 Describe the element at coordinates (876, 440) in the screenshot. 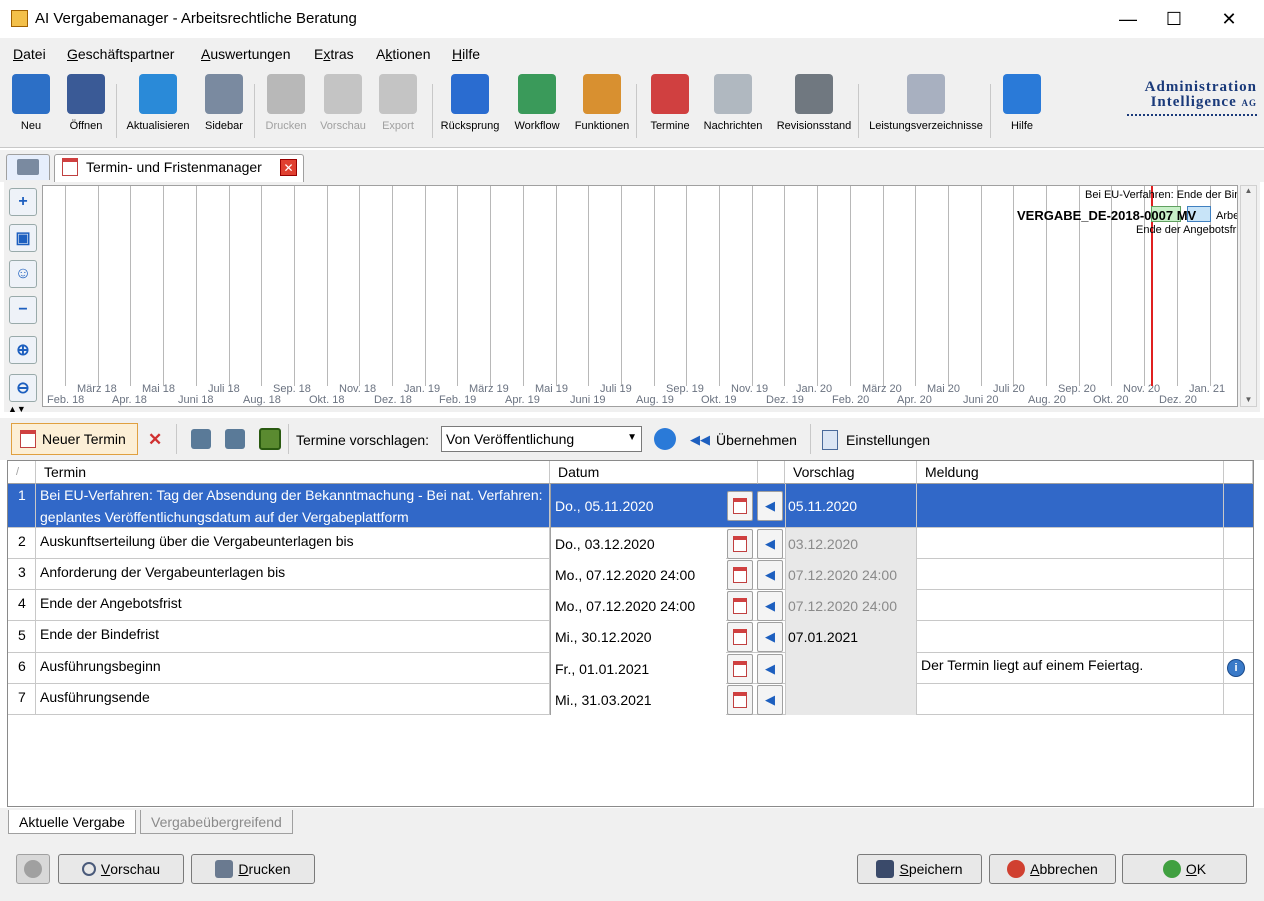

I see `settings-button: Einstellungen` at that location.